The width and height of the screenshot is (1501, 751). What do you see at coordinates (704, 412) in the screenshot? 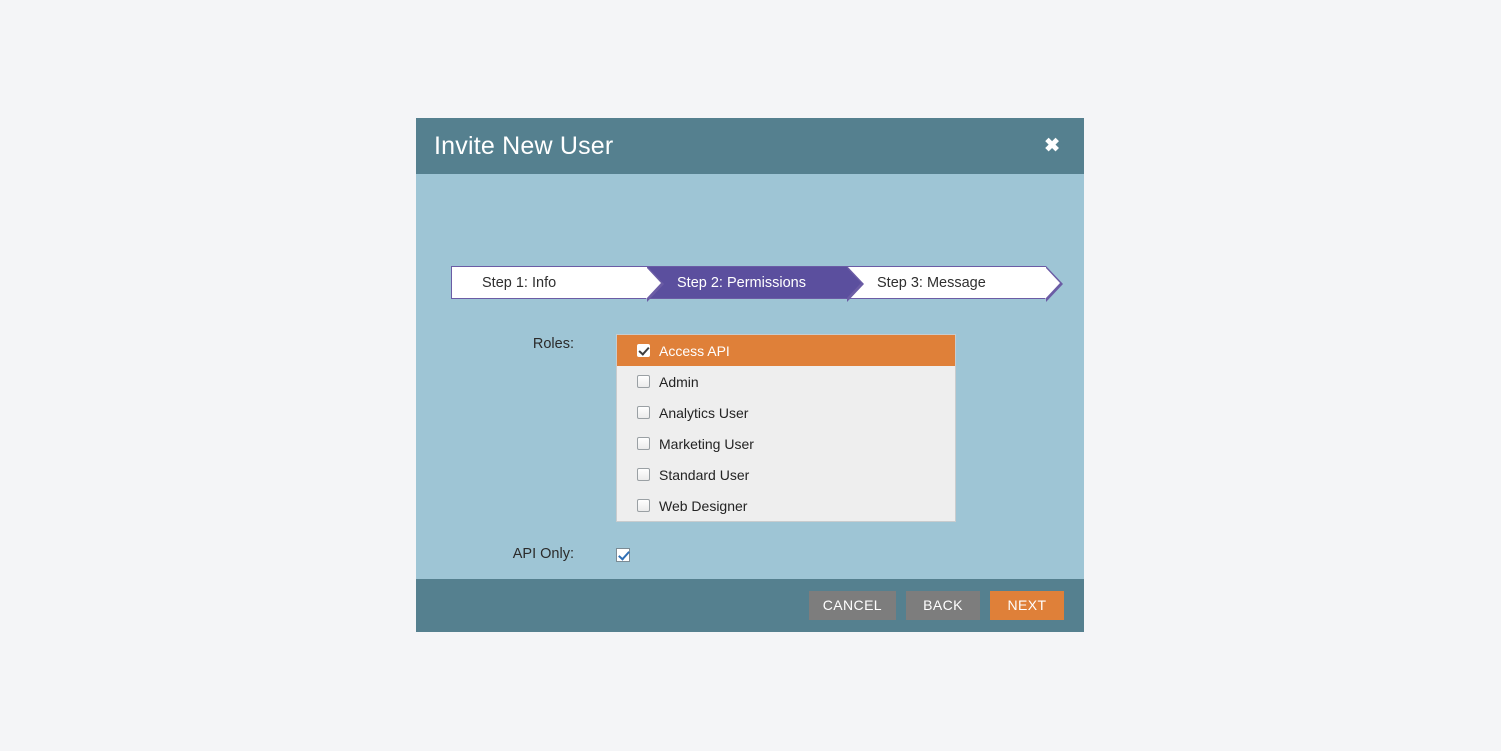
I see `list-item-label: Analytics User` at bounding box center [704, 412].